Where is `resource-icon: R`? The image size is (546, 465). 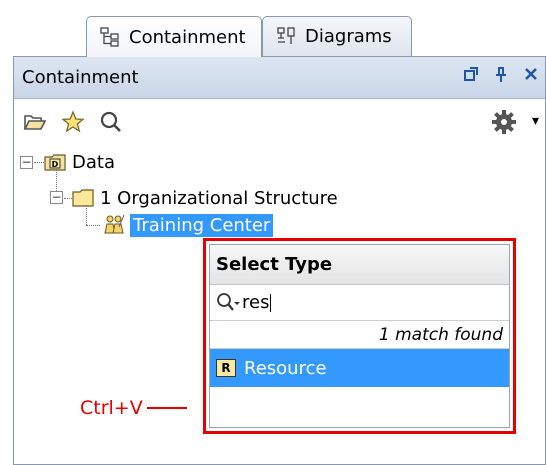
resource-icon: R is located at coordinates (226, 368).